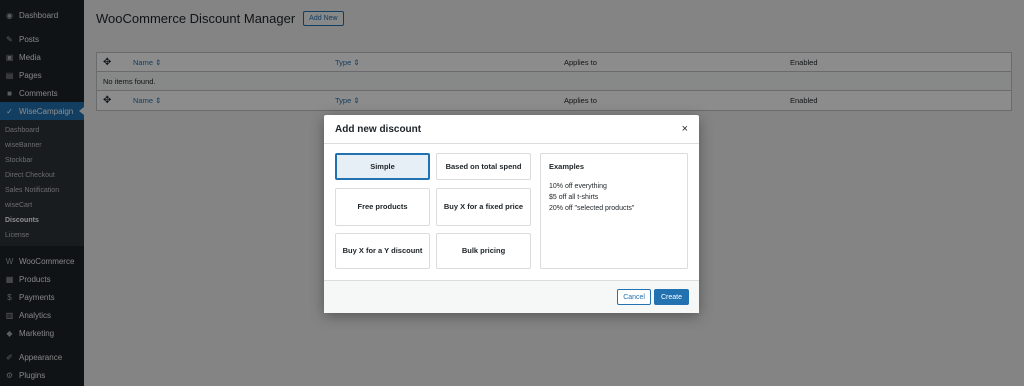 Image resolution: width=1024 pixels, height=386 pixels. What do you see at coordinates (378, 129) in the screenshot?
I see `modal-title: Add new discount` at bounding box center [378, 129].